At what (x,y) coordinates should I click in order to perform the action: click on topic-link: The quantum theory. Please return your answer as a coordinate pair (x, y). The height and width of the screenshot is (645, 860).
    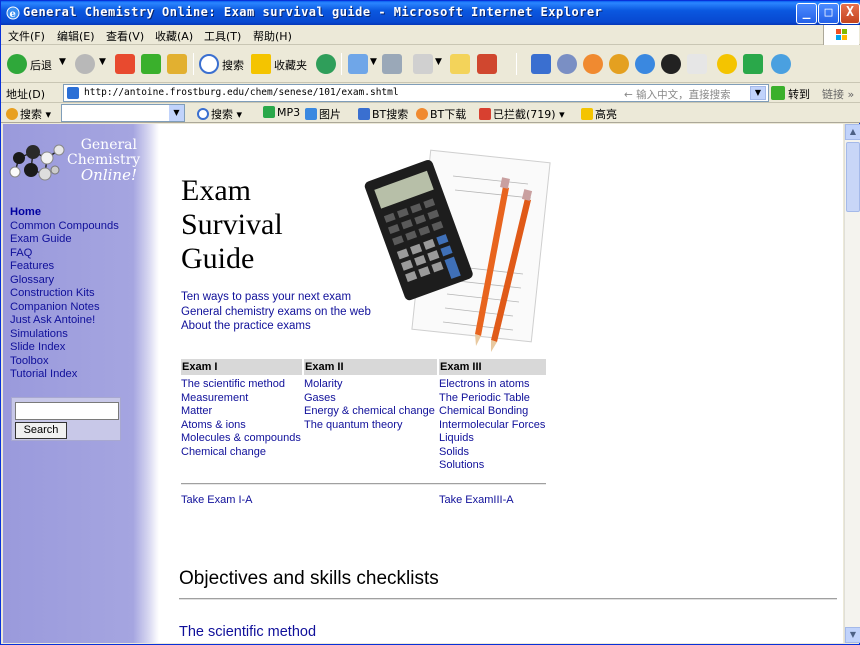
    Looking at the image, I should click on (369, 426).